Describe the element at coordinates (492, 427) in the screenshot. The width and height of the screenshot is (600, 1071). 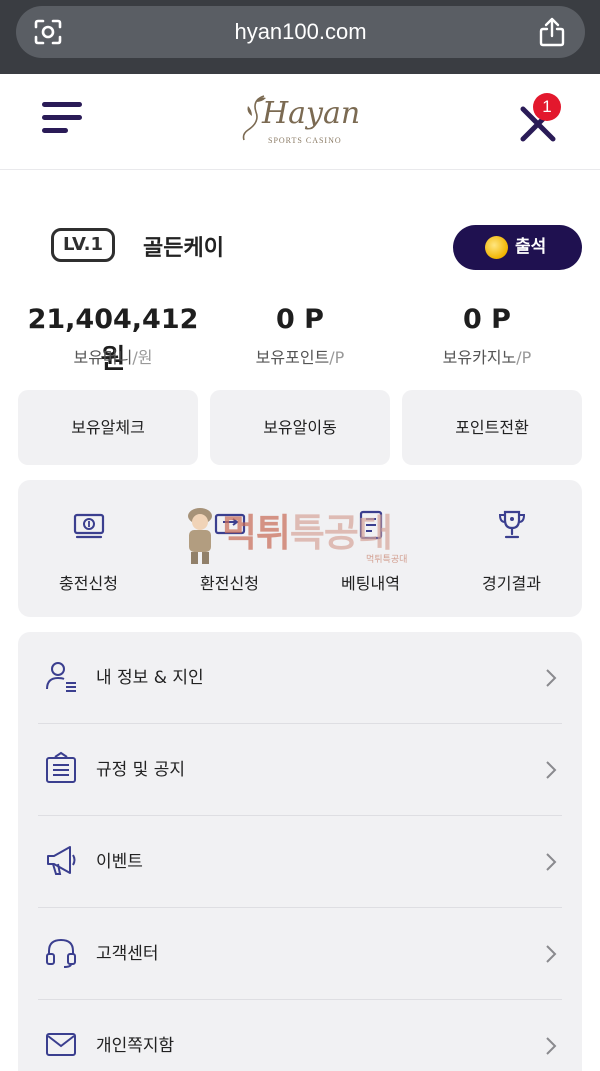
I see `point-convert-button: 포인트전환` at that location.